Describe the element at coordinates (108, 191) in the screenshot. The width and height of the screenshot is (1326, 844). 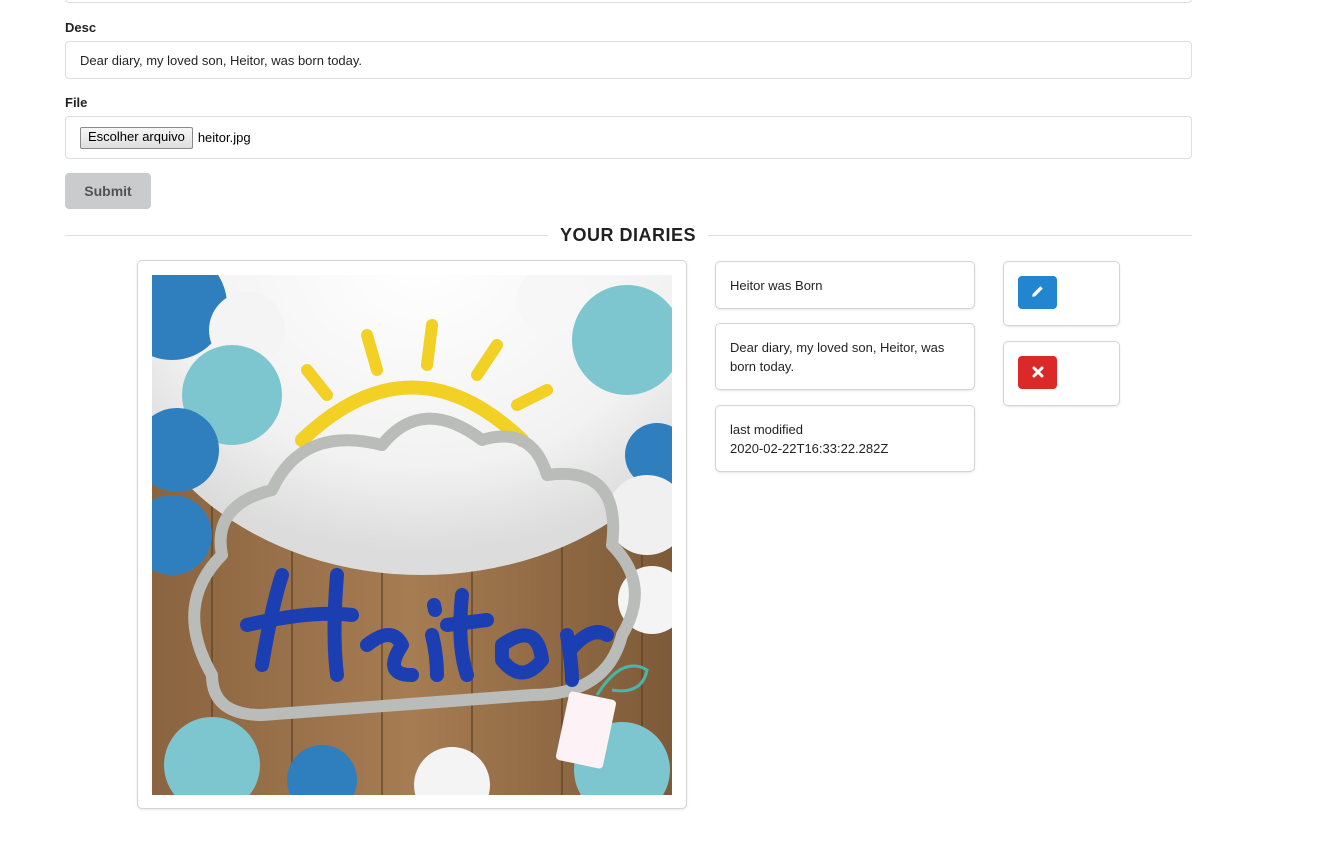
I see `submit-button: Submit` at that location.